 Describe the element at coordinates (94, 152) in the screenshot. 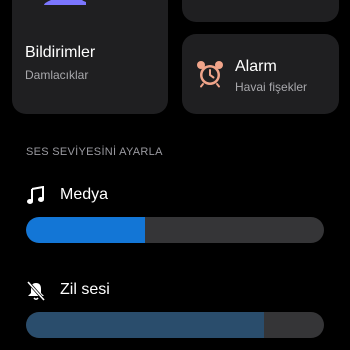

I see `volume-section-header: SES SEVİYESİNİ AYARLA` at that location.